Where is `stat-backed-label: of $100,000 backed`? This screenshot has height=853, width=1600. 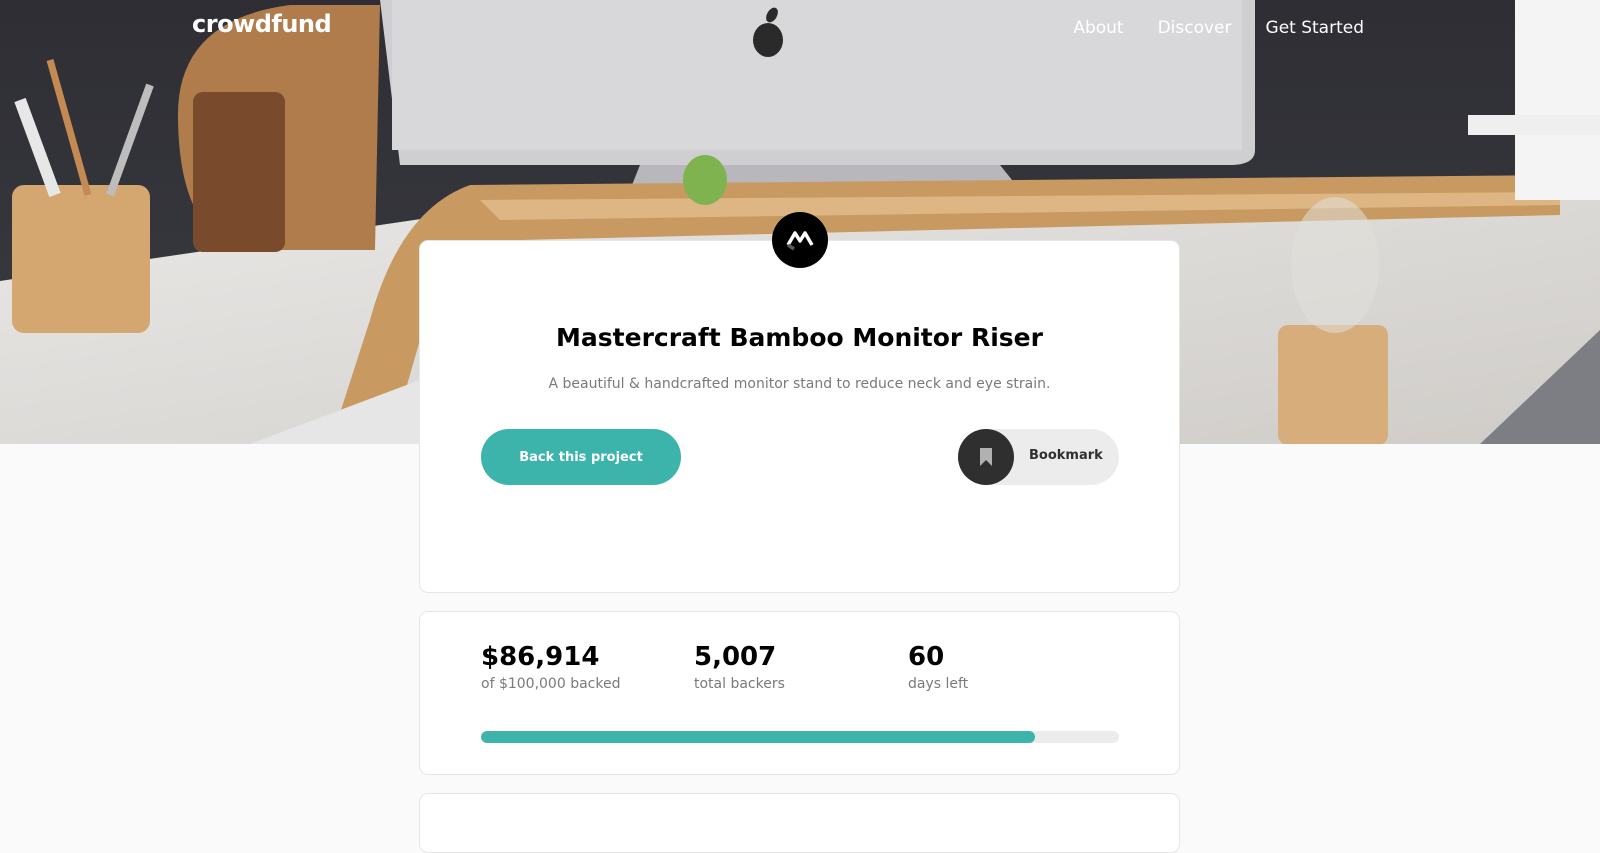
stat-backed-label: of $100,000 backed is located at coordinates (551, 684).